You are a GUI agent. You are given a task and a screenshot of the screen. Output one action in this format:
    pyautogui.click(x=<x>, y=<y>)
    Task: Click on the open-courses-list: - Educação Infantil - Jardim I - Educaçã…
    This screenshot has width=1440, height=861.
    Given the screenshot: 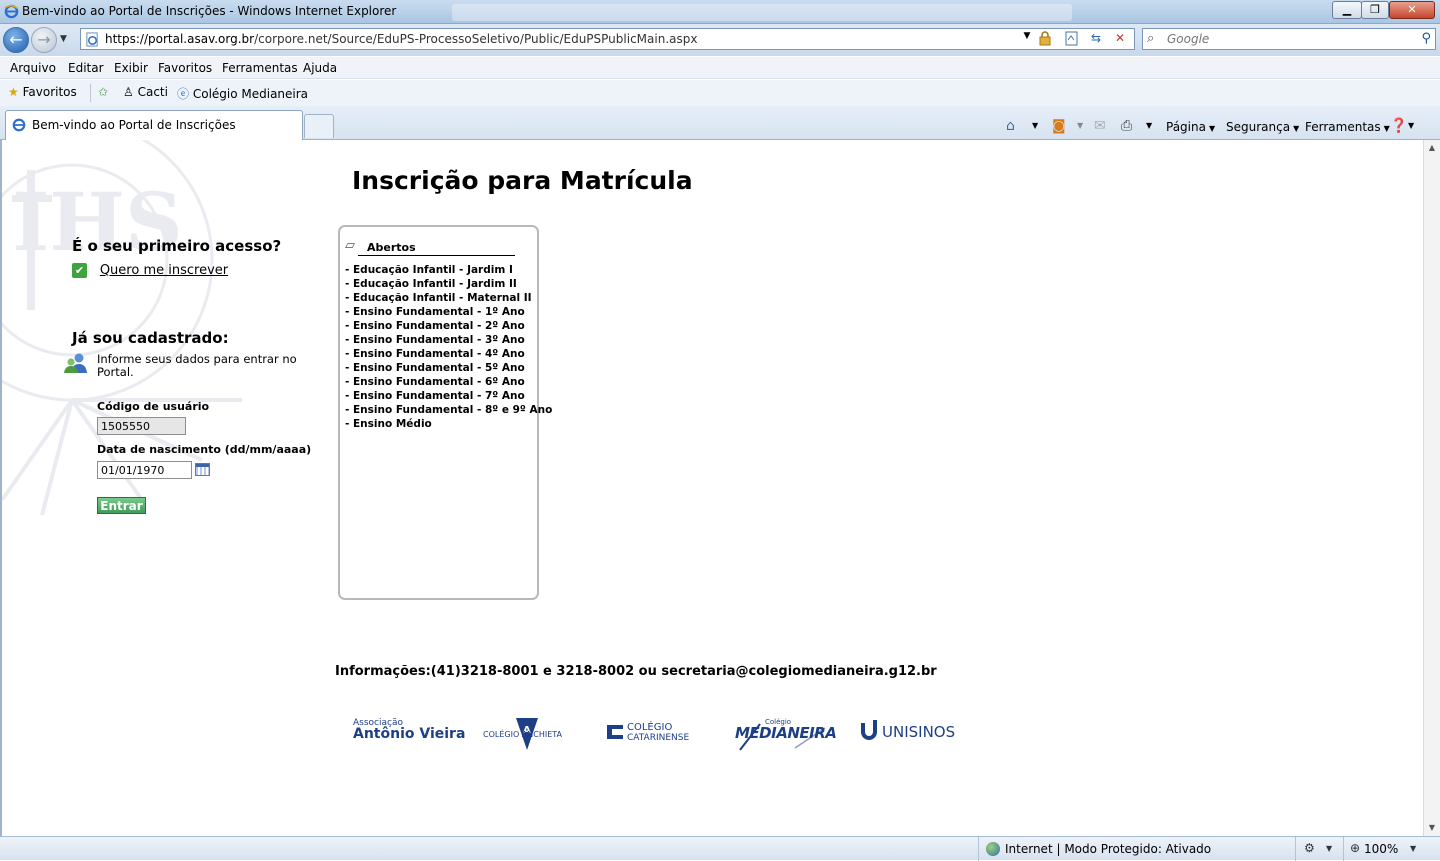 What is the action you would take?
    pyautogui.click(x=448, y=347)
    